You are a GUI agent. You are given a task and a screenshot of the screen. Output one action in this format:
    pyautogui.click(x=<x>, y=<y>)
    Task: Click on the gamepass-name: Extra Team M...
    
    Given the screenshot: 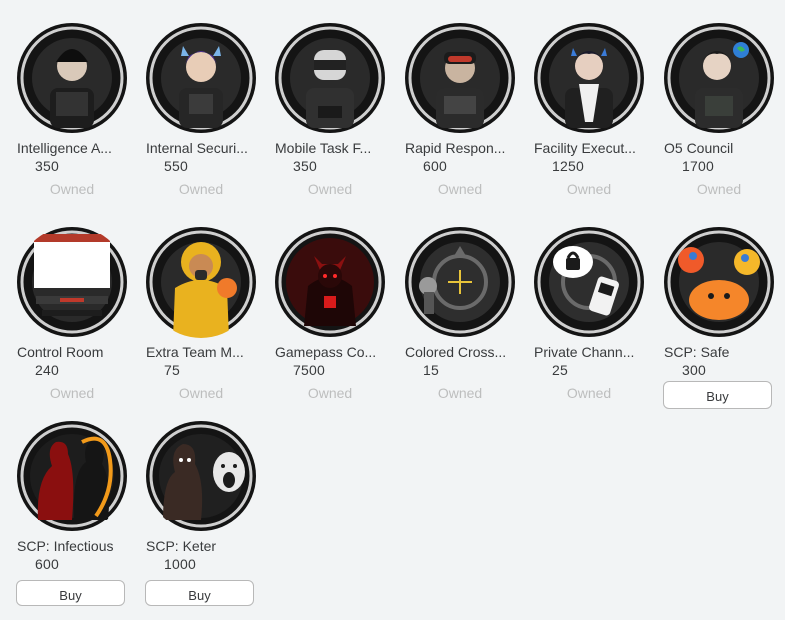 What is the action you would take?
    pyautogui.click(x=201, y=352)
    